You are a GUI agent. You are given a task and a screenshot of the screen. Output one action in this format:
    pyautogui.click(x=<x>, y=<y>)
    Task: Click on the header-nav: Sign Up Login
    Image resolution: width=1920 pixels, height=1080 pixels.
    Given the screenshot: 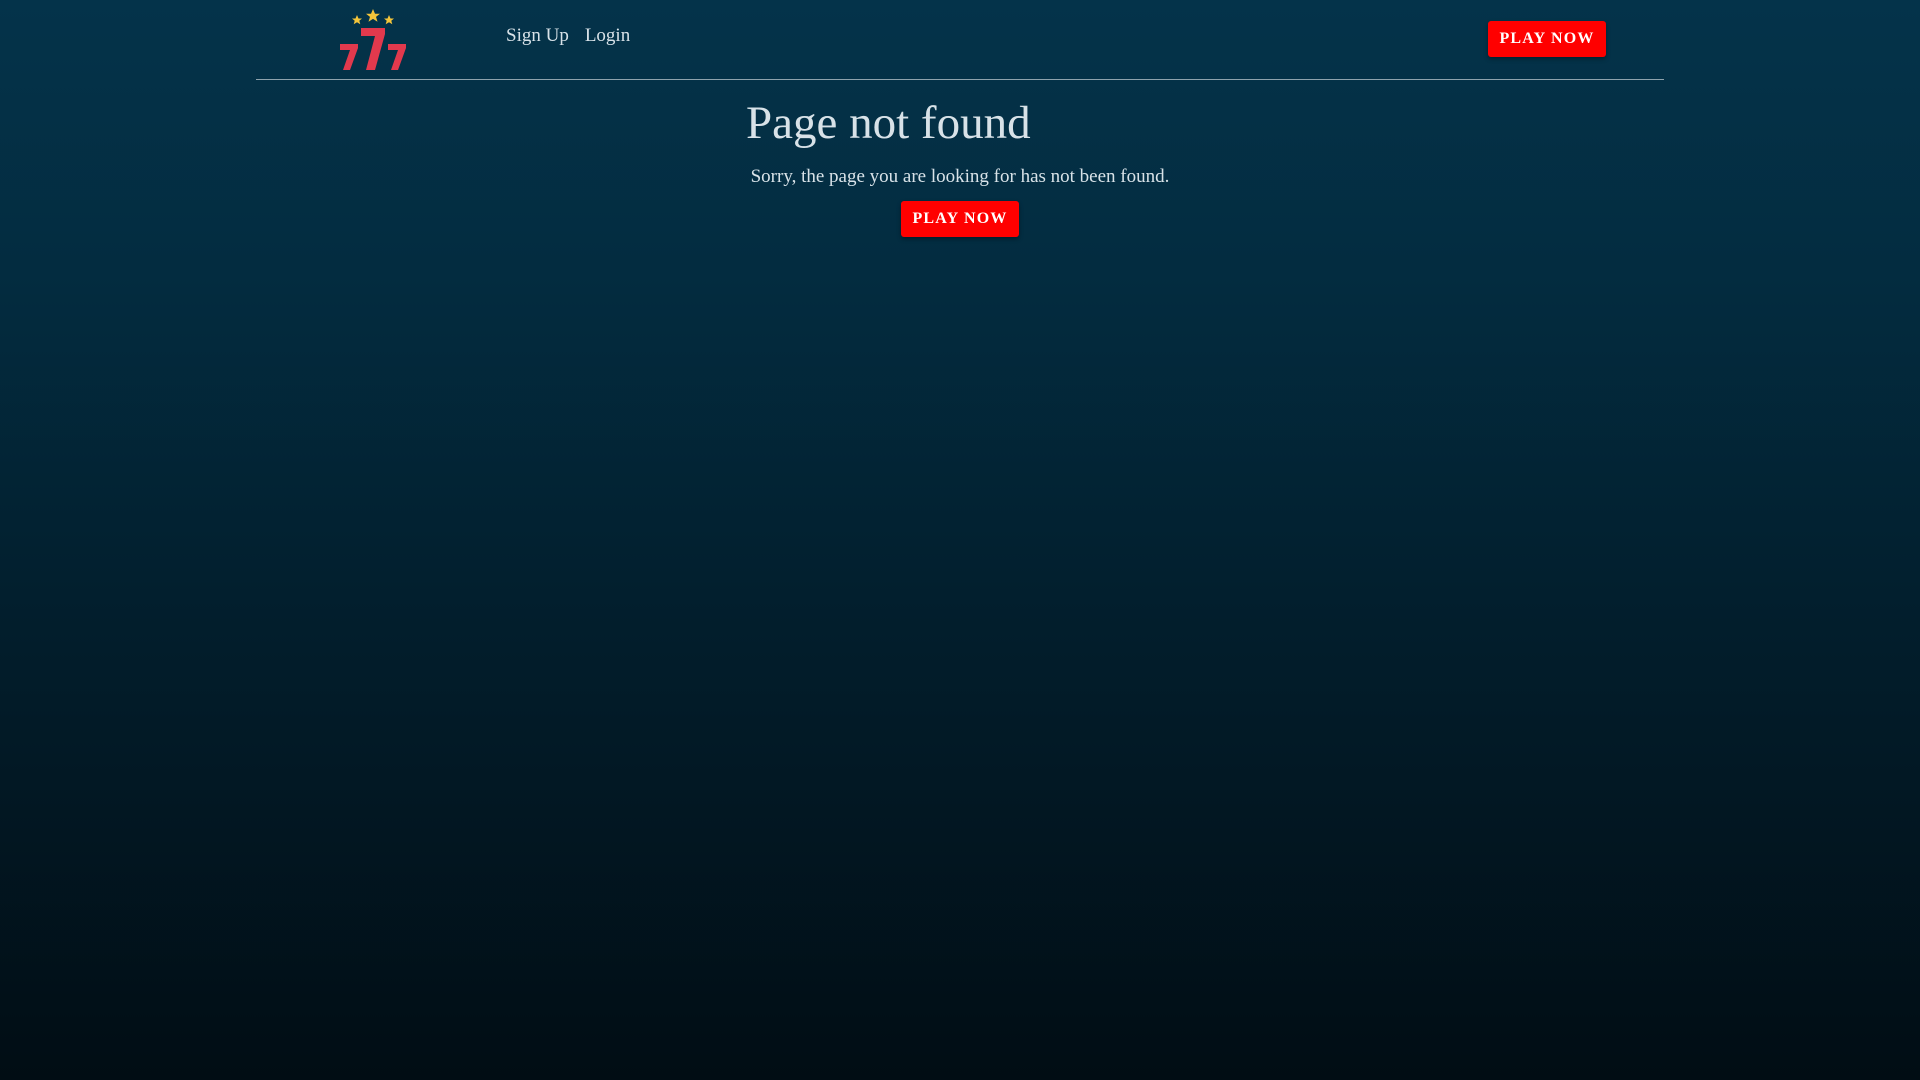 What is the action you would take?
    pyautogui.click(x=568, y=36)
    